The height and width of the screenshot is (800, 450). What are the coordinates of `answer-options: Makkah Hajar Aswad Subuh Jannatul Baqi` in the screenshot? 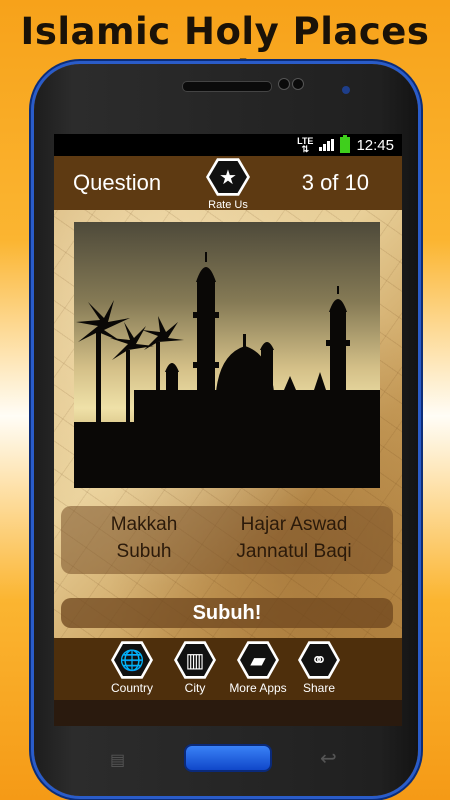 It's located at (227, 540).